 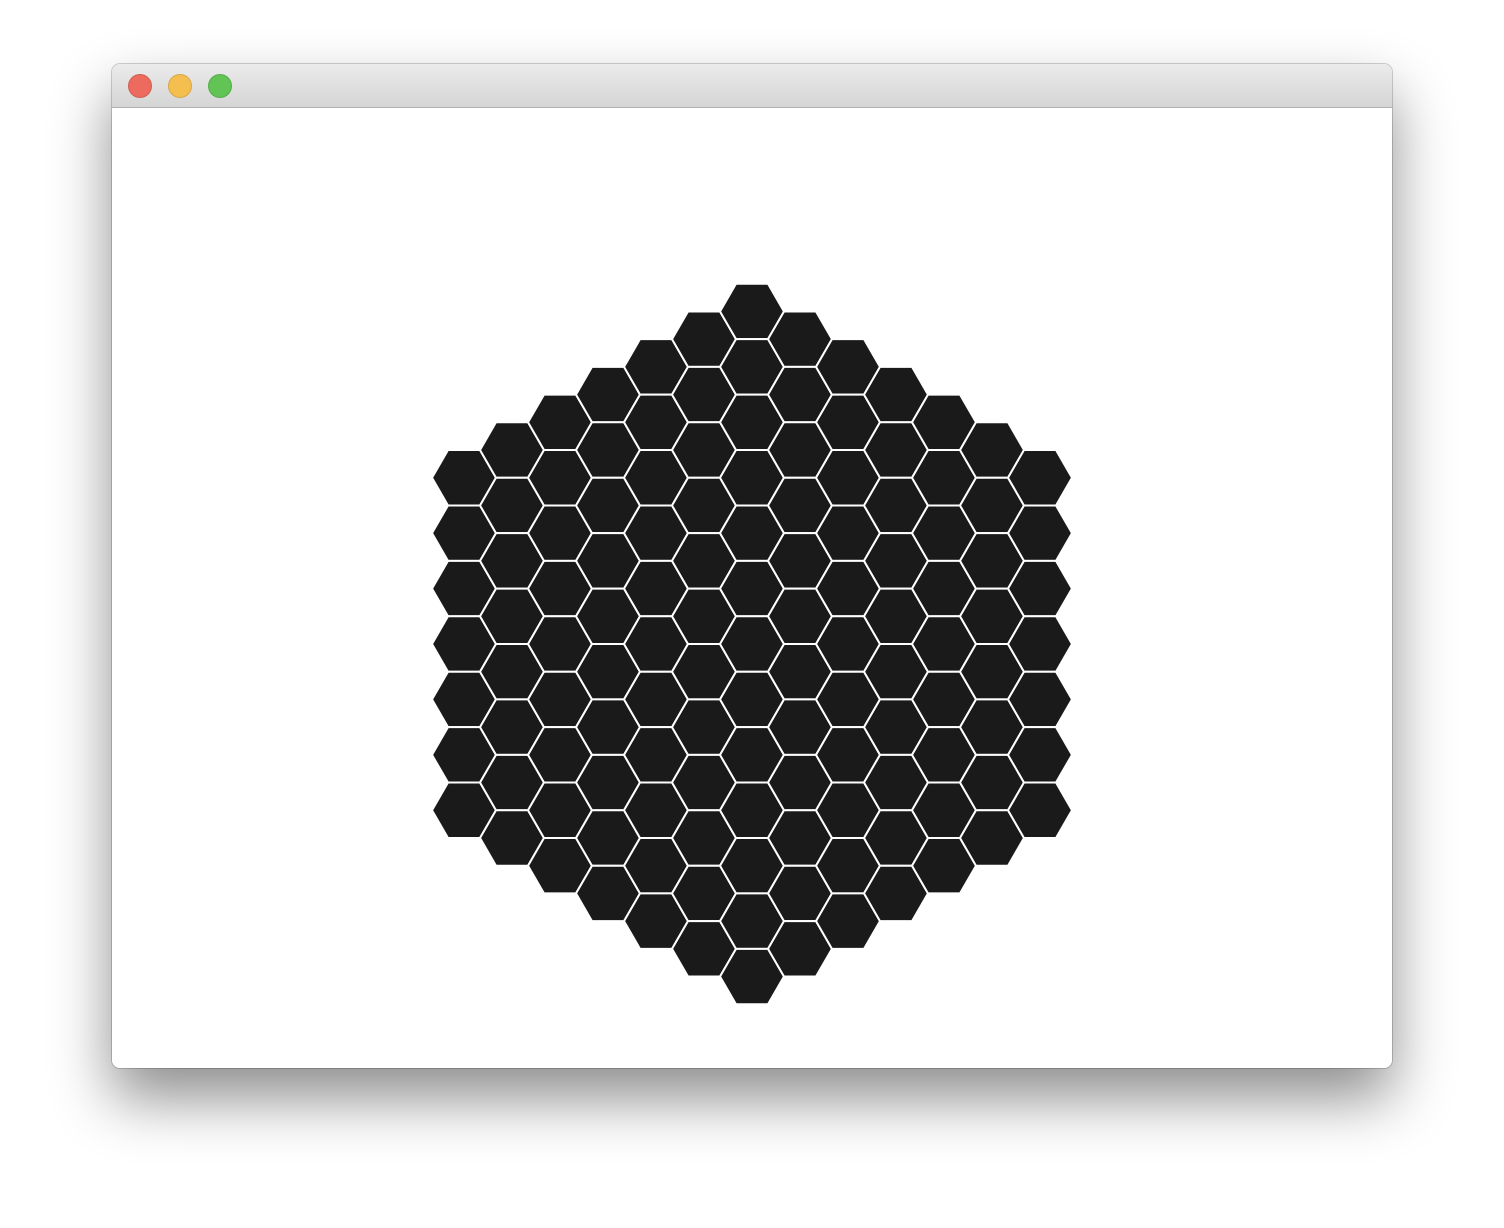 I want to click on close-button, so click(x=140, y=86).